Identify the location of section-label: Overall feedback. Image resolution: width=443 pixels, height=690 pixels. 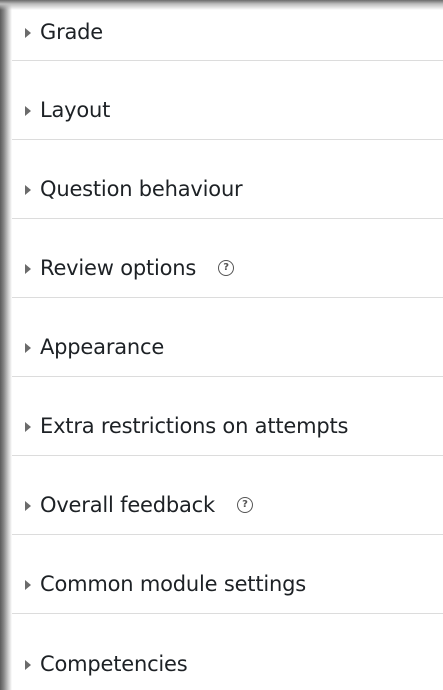
(127, 505).